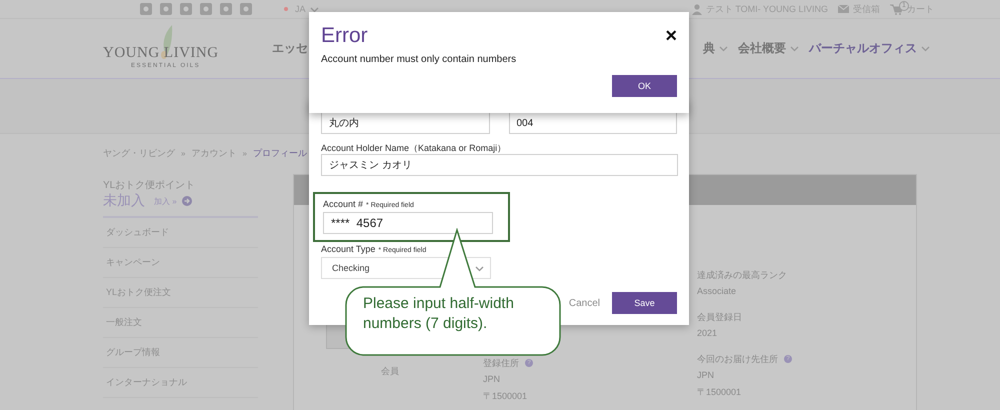 The height and width of the screenshot is (410, 1000). Describe the element at coordinates (584, 303) in the screenshot. I see `cancel-button: Cancel` at that location.